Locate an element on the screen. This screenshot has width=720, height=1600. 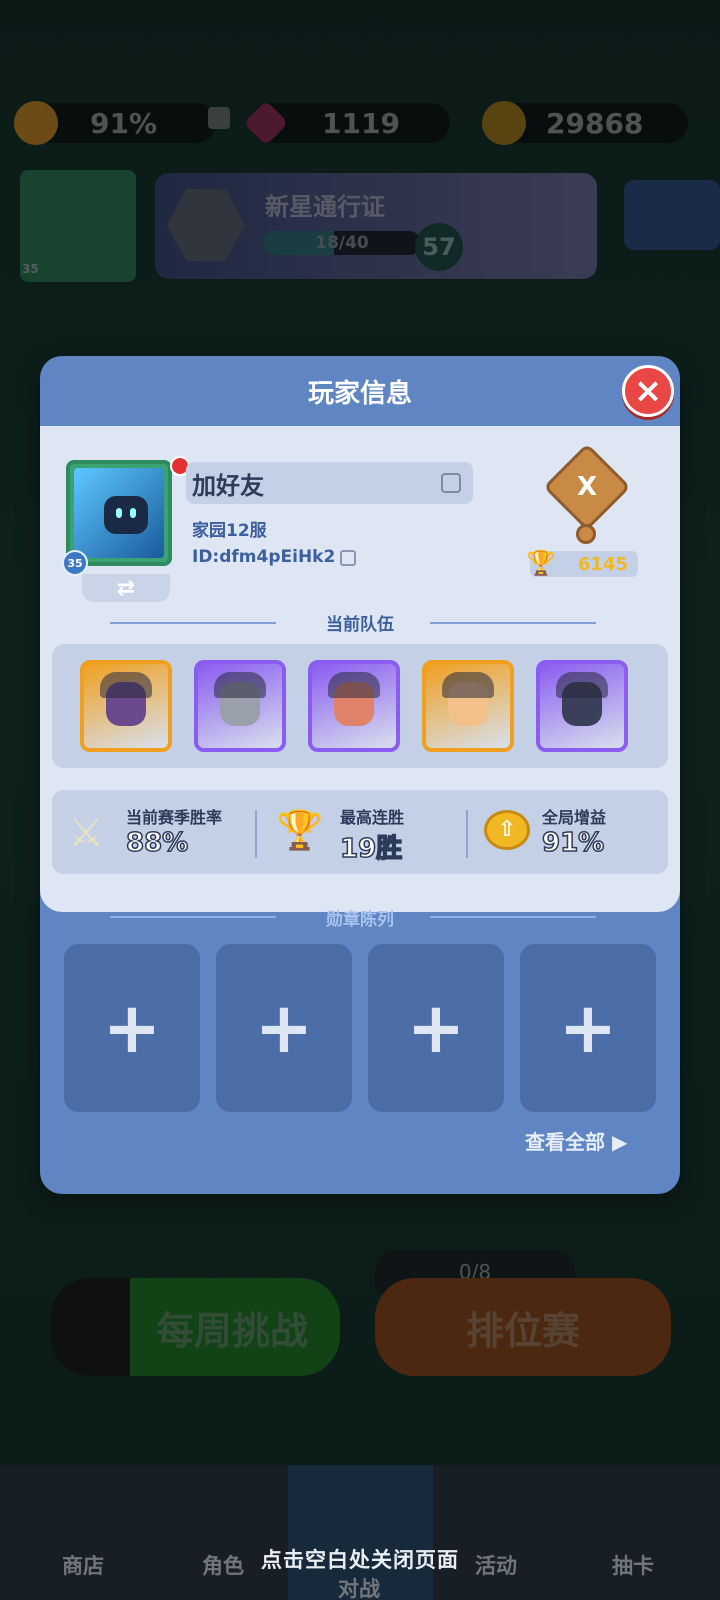
close-hint: 点击空白处关闭页面 is located at coordinates (360, 1560).